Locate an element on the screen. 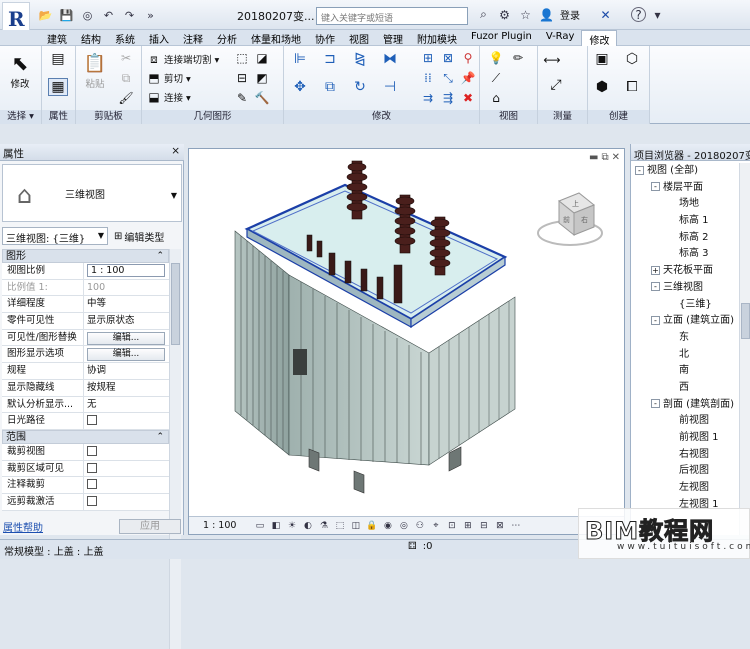 Image resolution: width=750 pixels, height=649 pixels. shadows-icon: ◐ is located at coordinates (307, 526).